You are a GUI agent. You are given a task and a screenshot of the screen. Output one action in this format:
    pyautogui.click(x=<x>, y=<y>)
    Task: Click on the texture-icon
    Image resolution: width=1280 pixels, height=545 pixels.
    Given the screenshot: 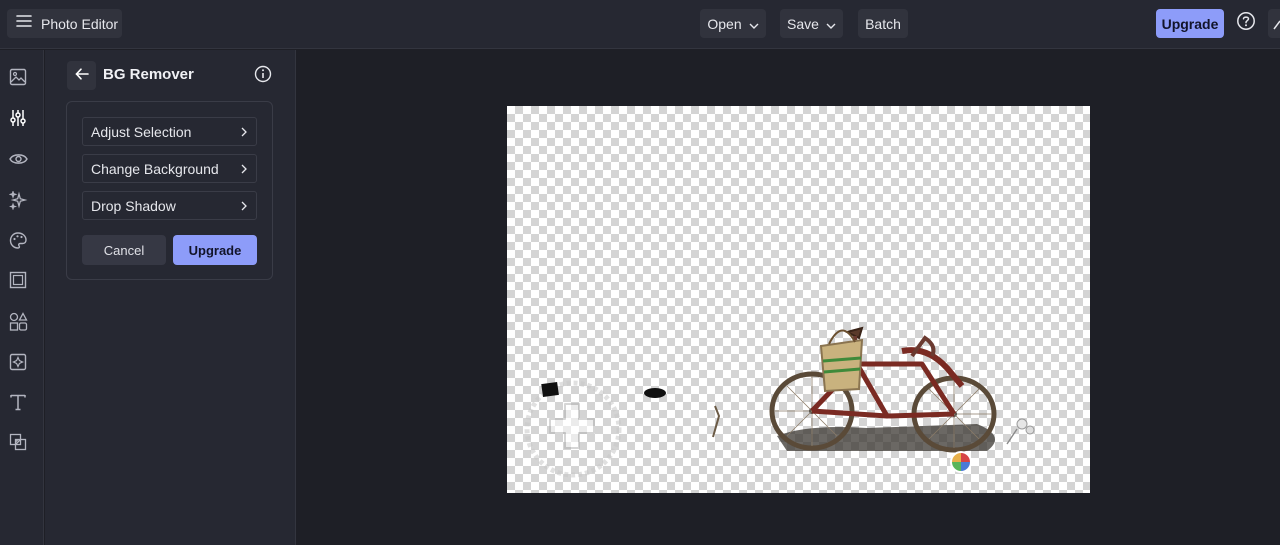 What is the action you would take?
    pyautogui.click(x=18, y=362)
    